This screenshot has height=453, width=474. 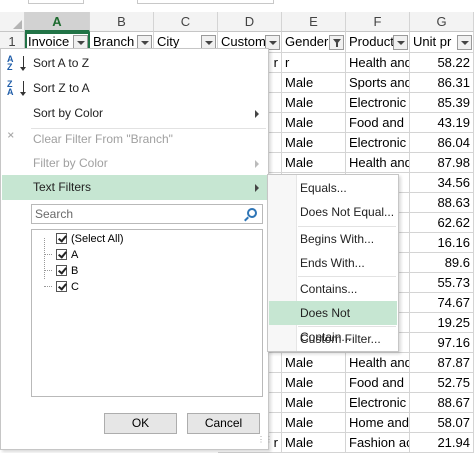 What do you see at coordinates (49, 41) in the screenshot?
I see `header-label-invoice: Invoice` at bounding box center [49, 41].